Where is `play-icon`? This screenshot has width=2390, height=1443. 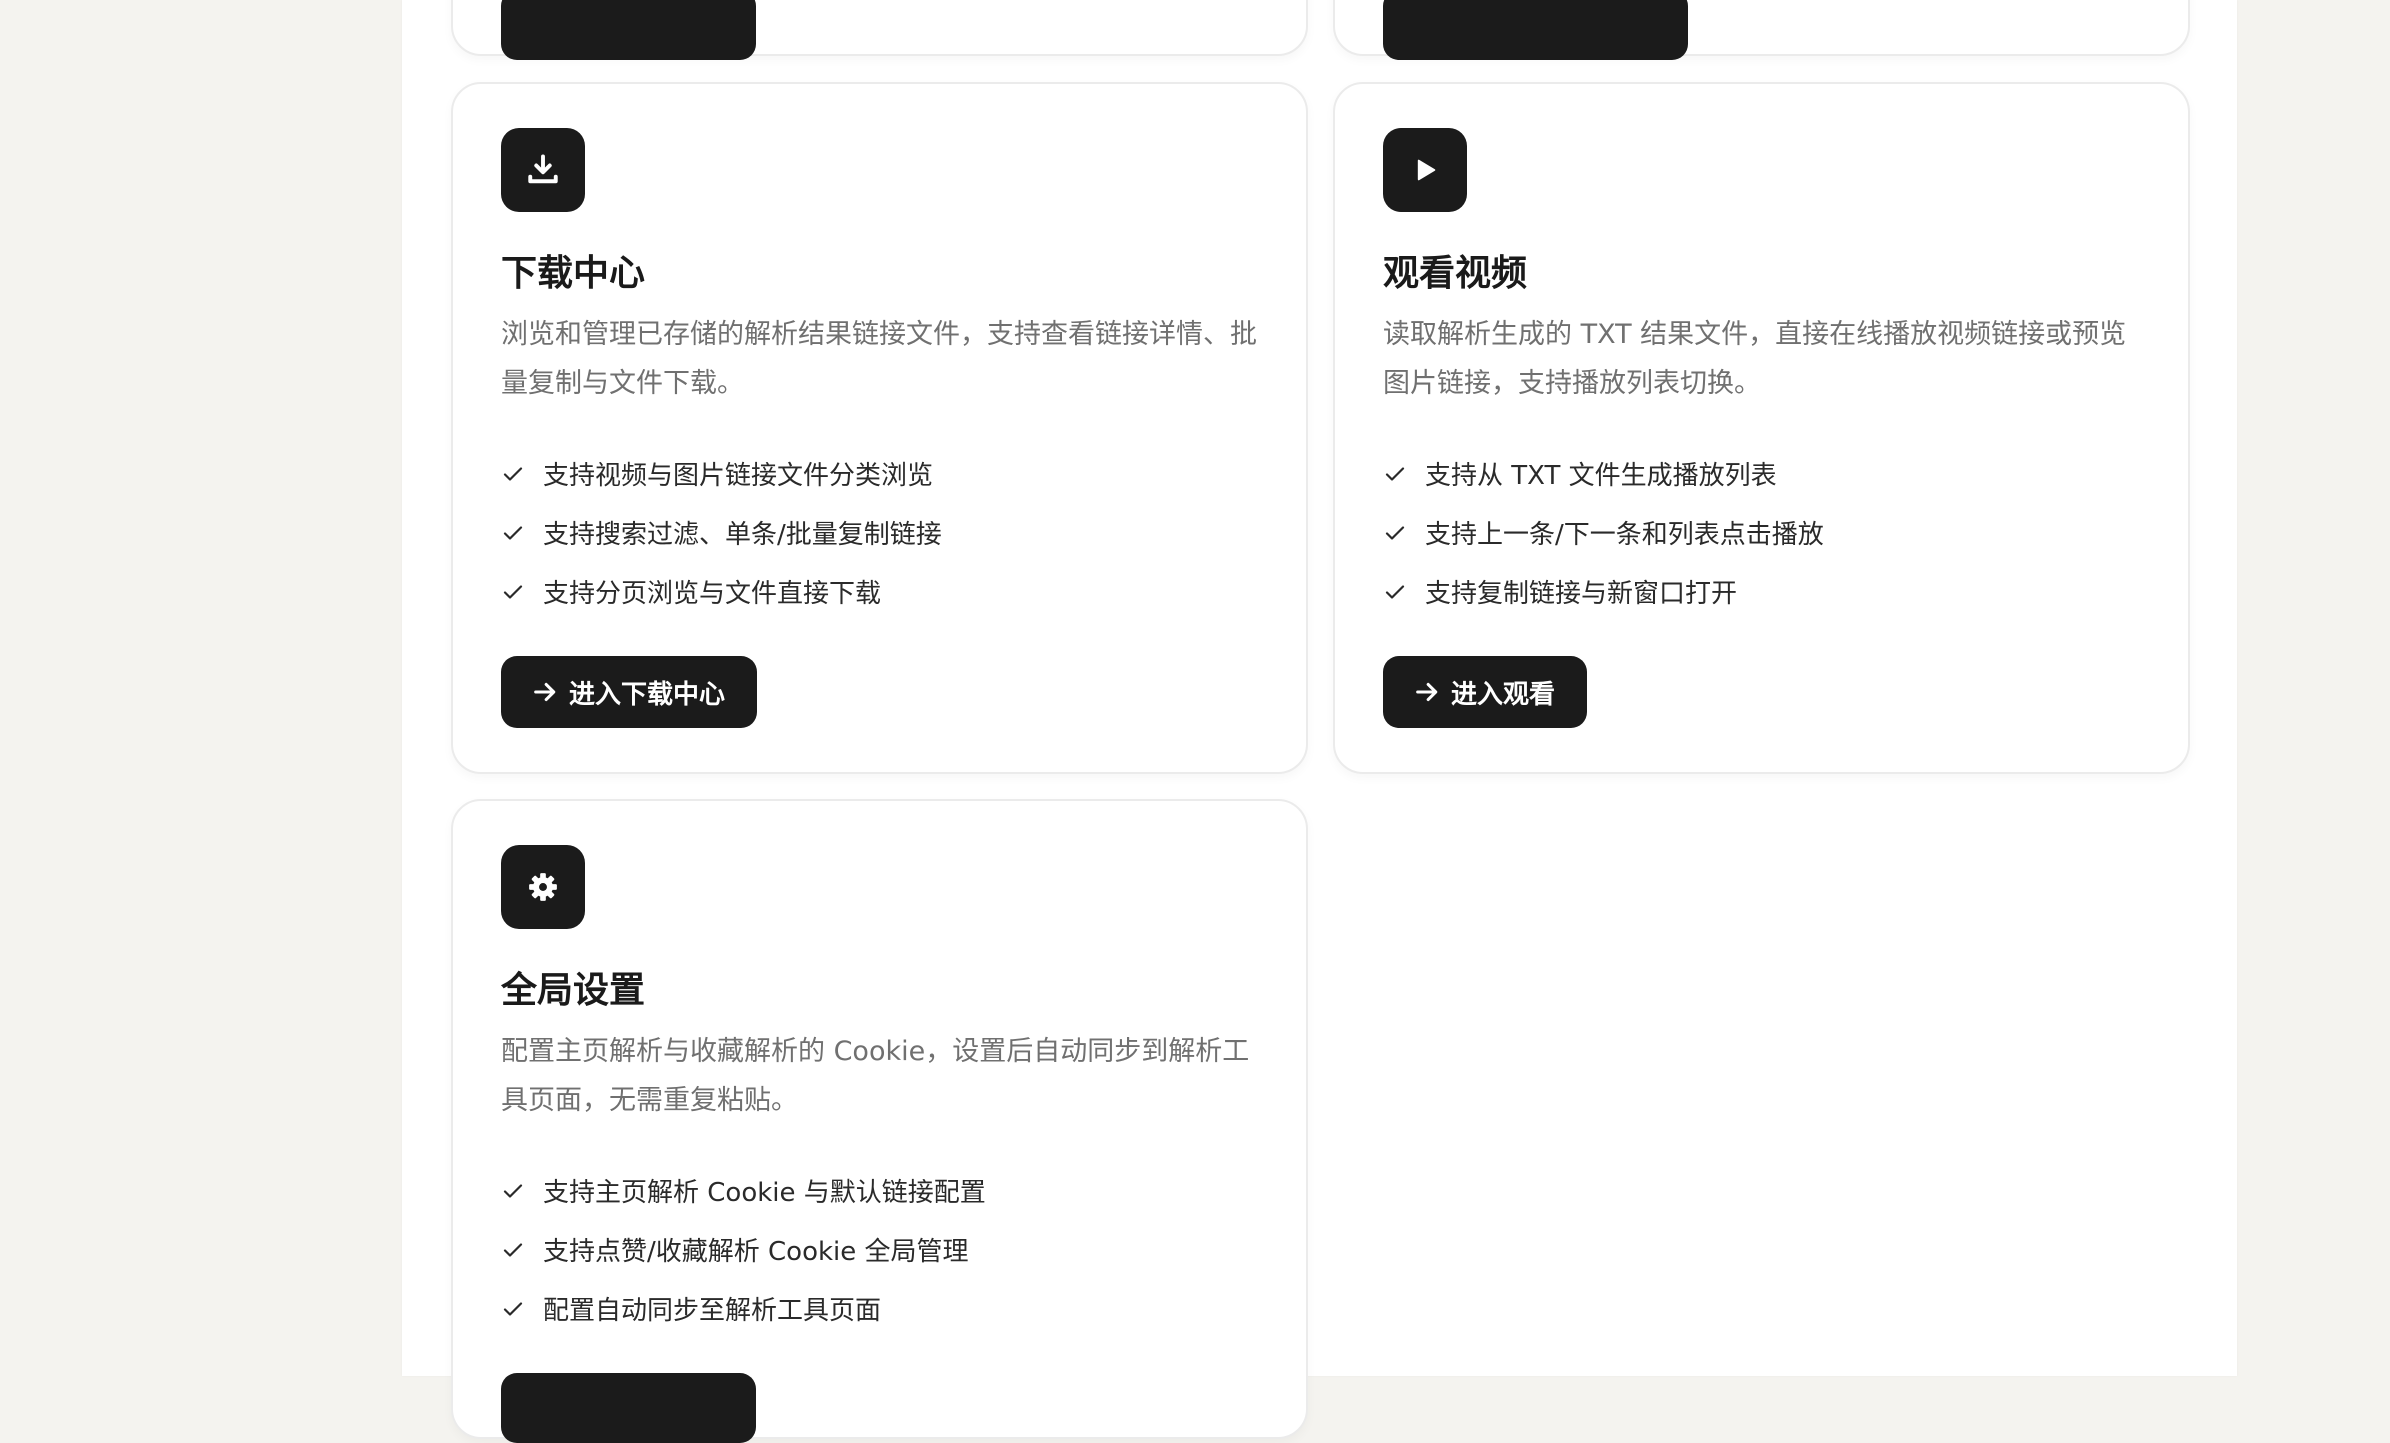
play-icon is located at coordinates (1425, 170).